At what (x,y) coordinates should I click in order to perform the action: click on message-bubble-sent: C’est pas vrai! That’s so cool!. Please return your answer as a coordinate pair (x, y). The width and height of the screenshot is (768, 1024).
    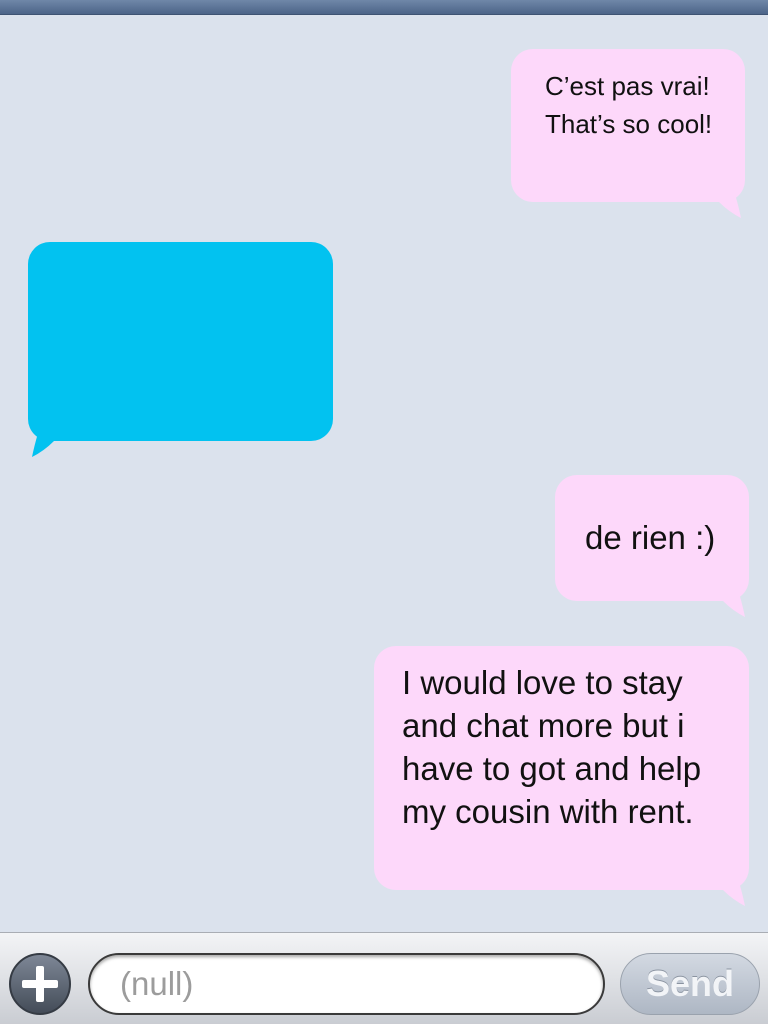
    Looking at the image, I should click on (628, 133).